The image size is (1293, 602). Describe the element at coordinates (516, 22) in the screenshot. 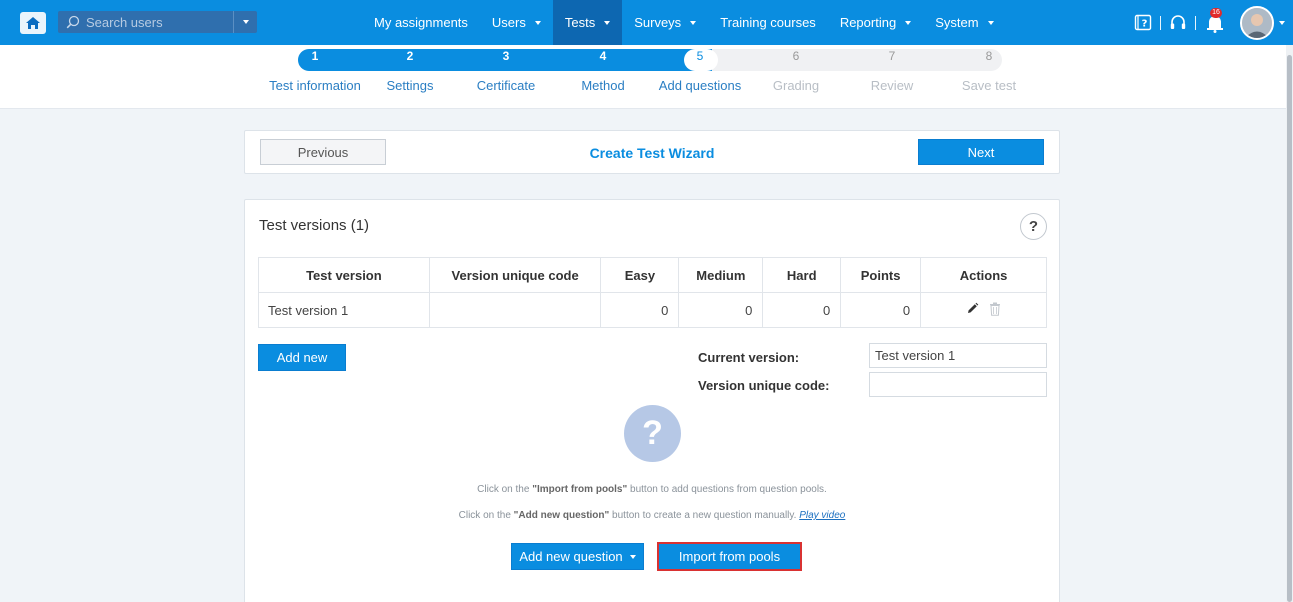

I see `menu-users: Users` at that location.